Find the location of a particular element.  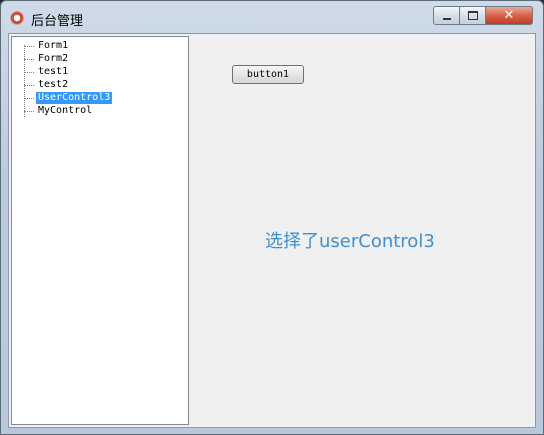

maximize-button is located at coordinates (473, 15).